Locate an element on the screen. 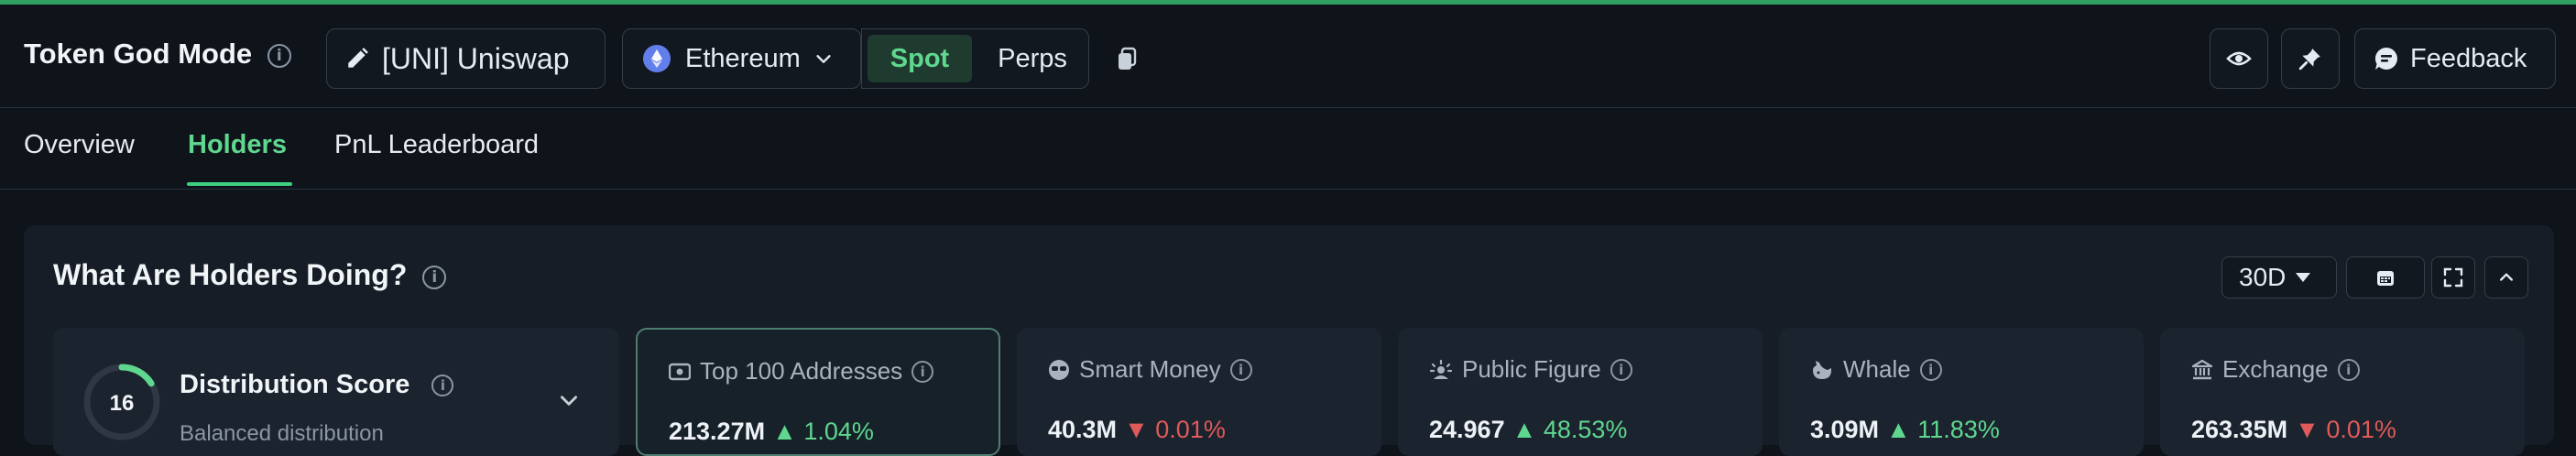  card-change: ▲ 48.53% is located at coordinates (1570, 429).